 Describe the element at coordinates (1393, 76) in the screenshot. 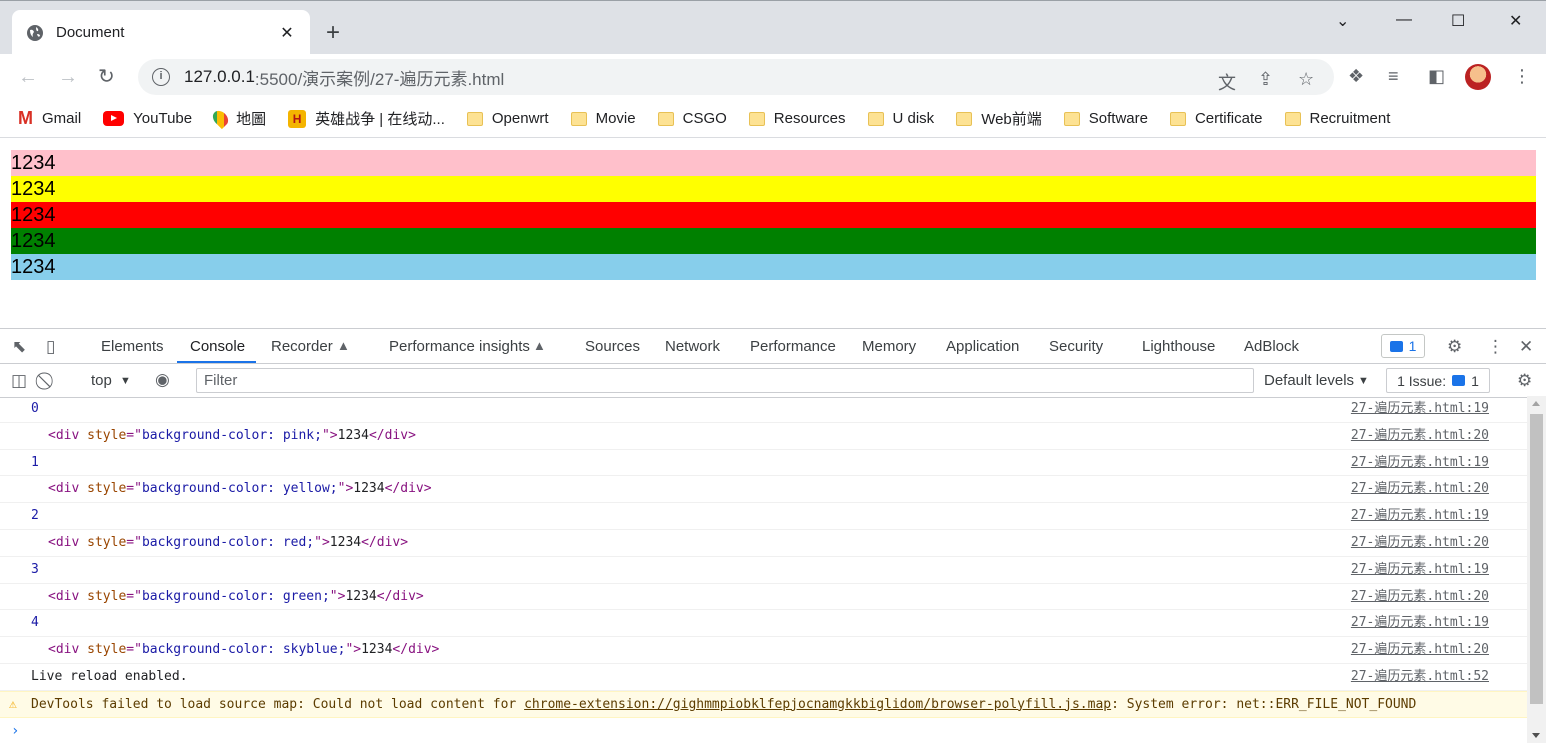

I see `media-control-icon: ≡` at that location.